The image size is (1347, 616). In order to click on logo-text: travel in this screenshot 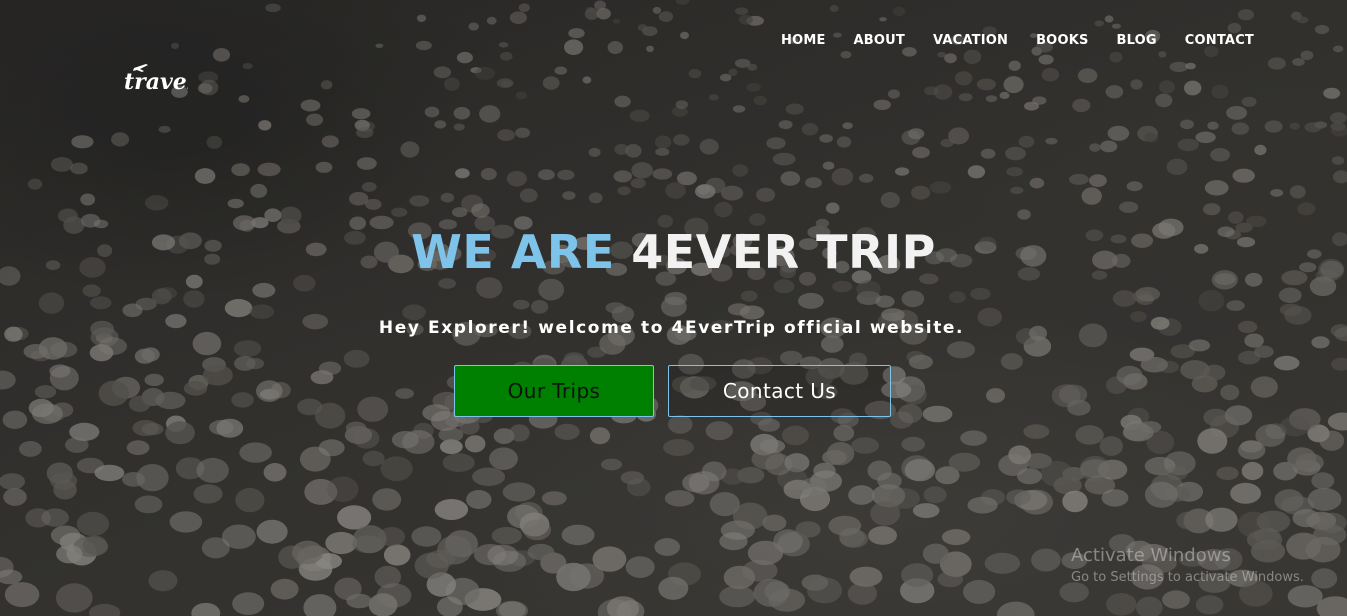, I will do `click(156, 82)`.